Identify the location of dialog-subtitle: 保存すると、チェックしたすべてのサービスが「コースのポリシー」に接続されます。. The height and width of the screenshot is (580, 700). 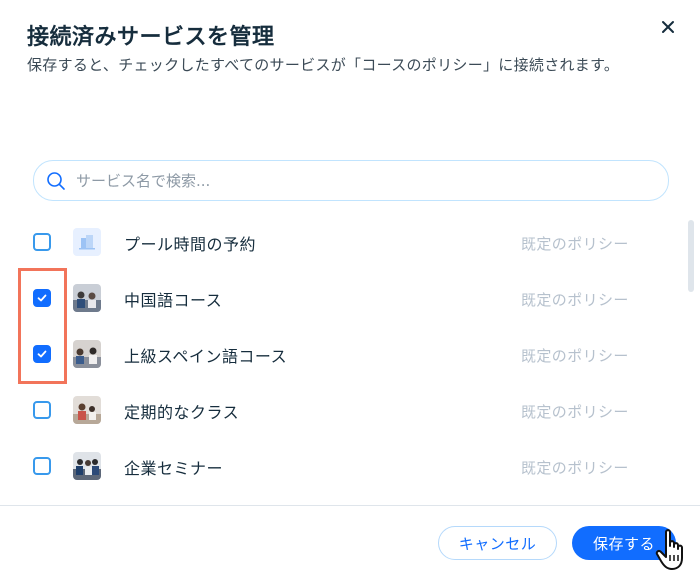
(323, 65).